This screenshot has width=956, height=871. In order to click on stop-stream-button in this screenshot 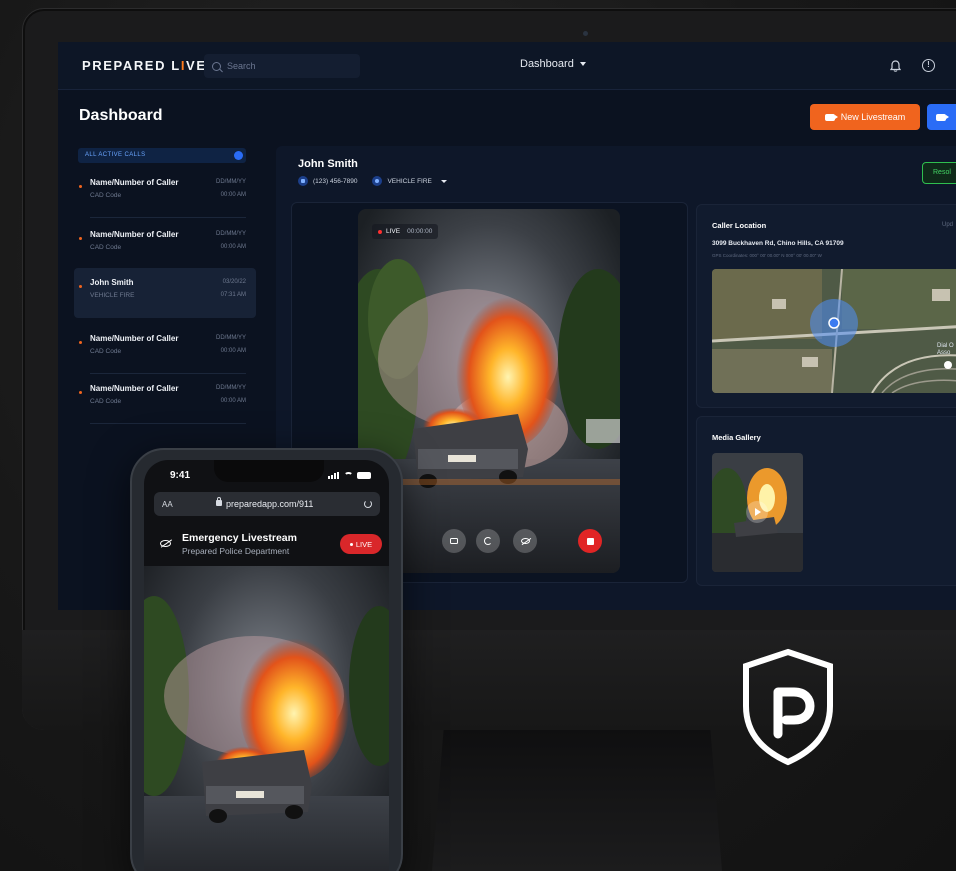, I will do `click(590, 541)`.